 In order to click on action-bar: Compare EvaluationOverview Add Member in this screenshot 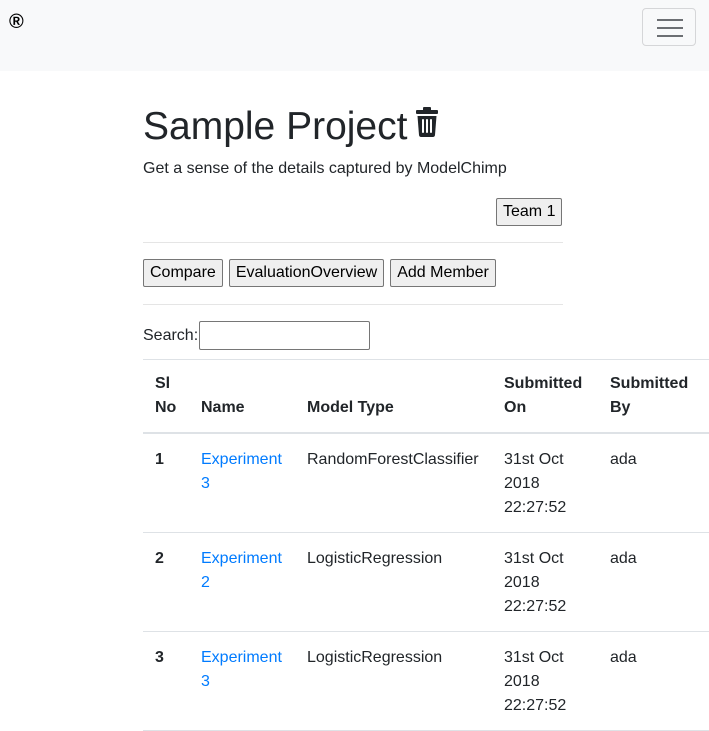, I will do `click(319, 273)`.